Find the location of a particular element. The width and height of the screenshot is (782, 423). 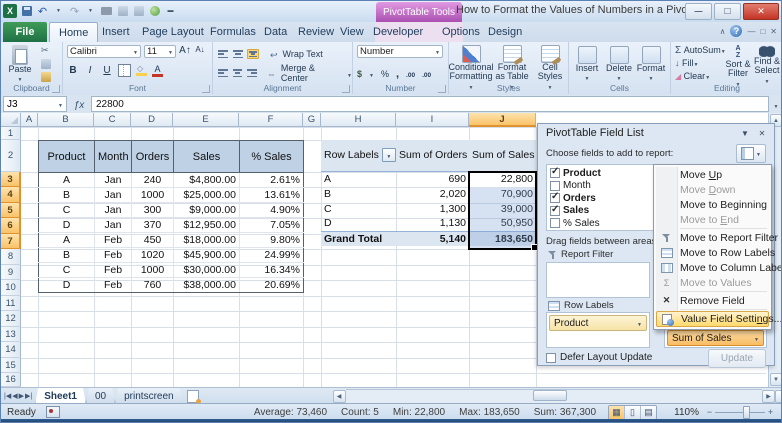

row-header-9: 9 is located at coordinates (11, 272).